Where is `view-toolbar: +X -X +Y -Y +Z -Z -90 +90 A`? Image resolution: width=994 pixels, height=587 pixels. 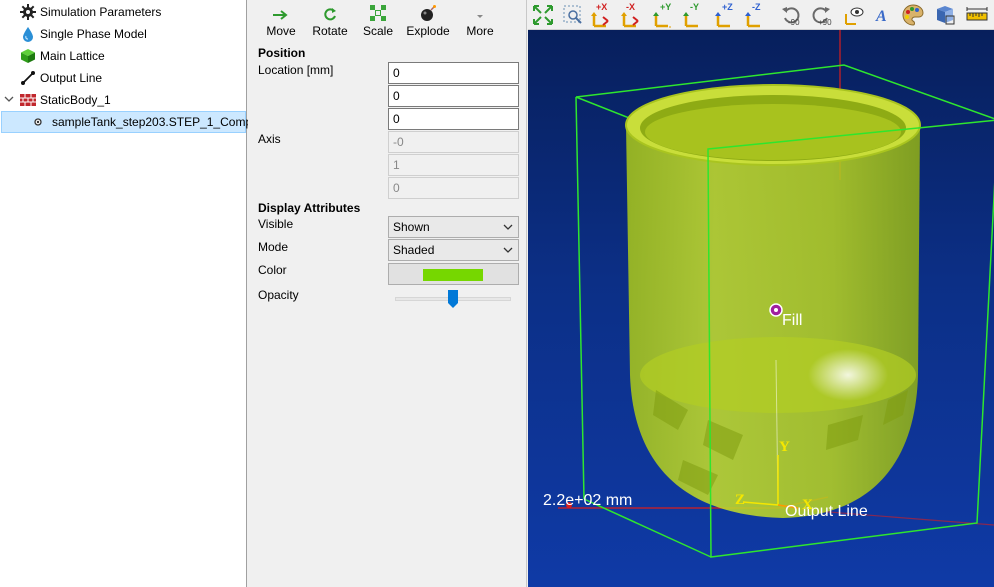 view-toolbar: +X -X +Y -Y +Z -Z -90 +90 A is located at coordinates (761, 15).